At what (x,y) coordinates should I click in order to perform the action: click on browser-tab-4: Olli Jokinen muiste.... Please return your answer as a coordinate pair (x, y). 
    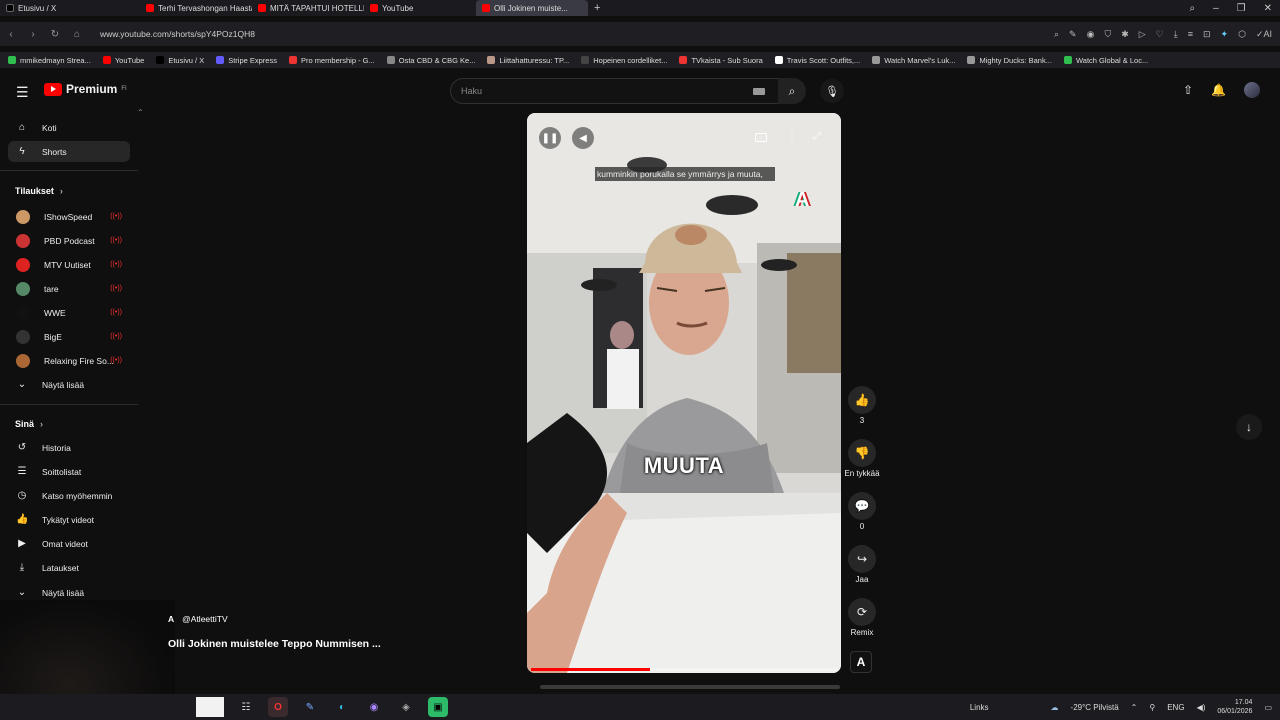
    Looking at the image, I should click on (532, 8).